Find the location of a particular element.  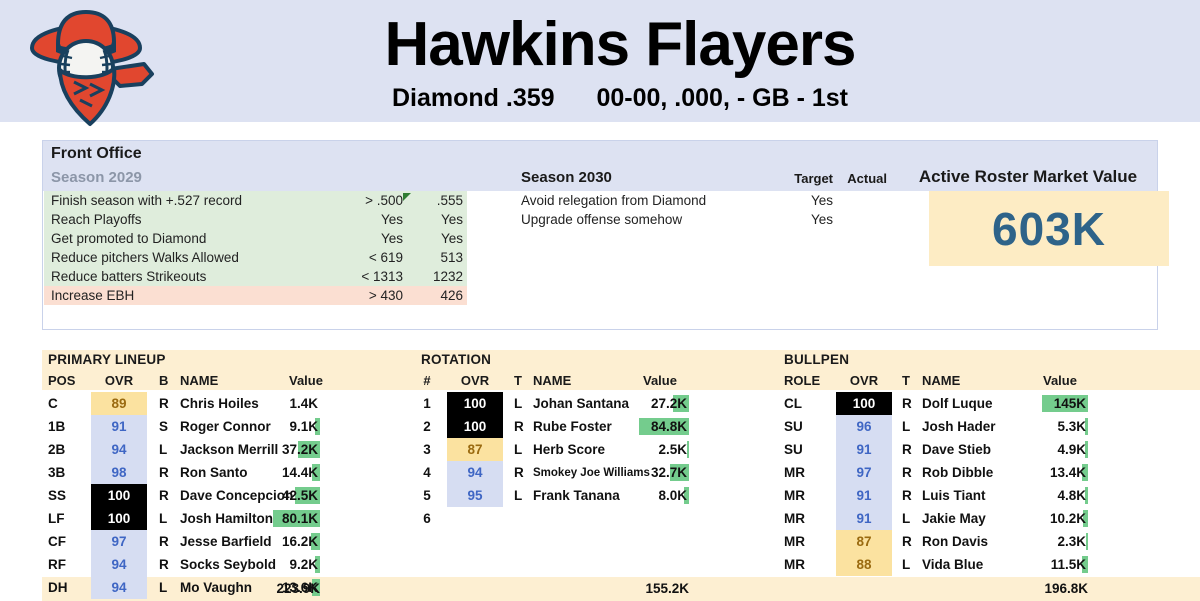

goal-label: Reduce pitchers Walks Allowed is located at coordinates (145, 257).